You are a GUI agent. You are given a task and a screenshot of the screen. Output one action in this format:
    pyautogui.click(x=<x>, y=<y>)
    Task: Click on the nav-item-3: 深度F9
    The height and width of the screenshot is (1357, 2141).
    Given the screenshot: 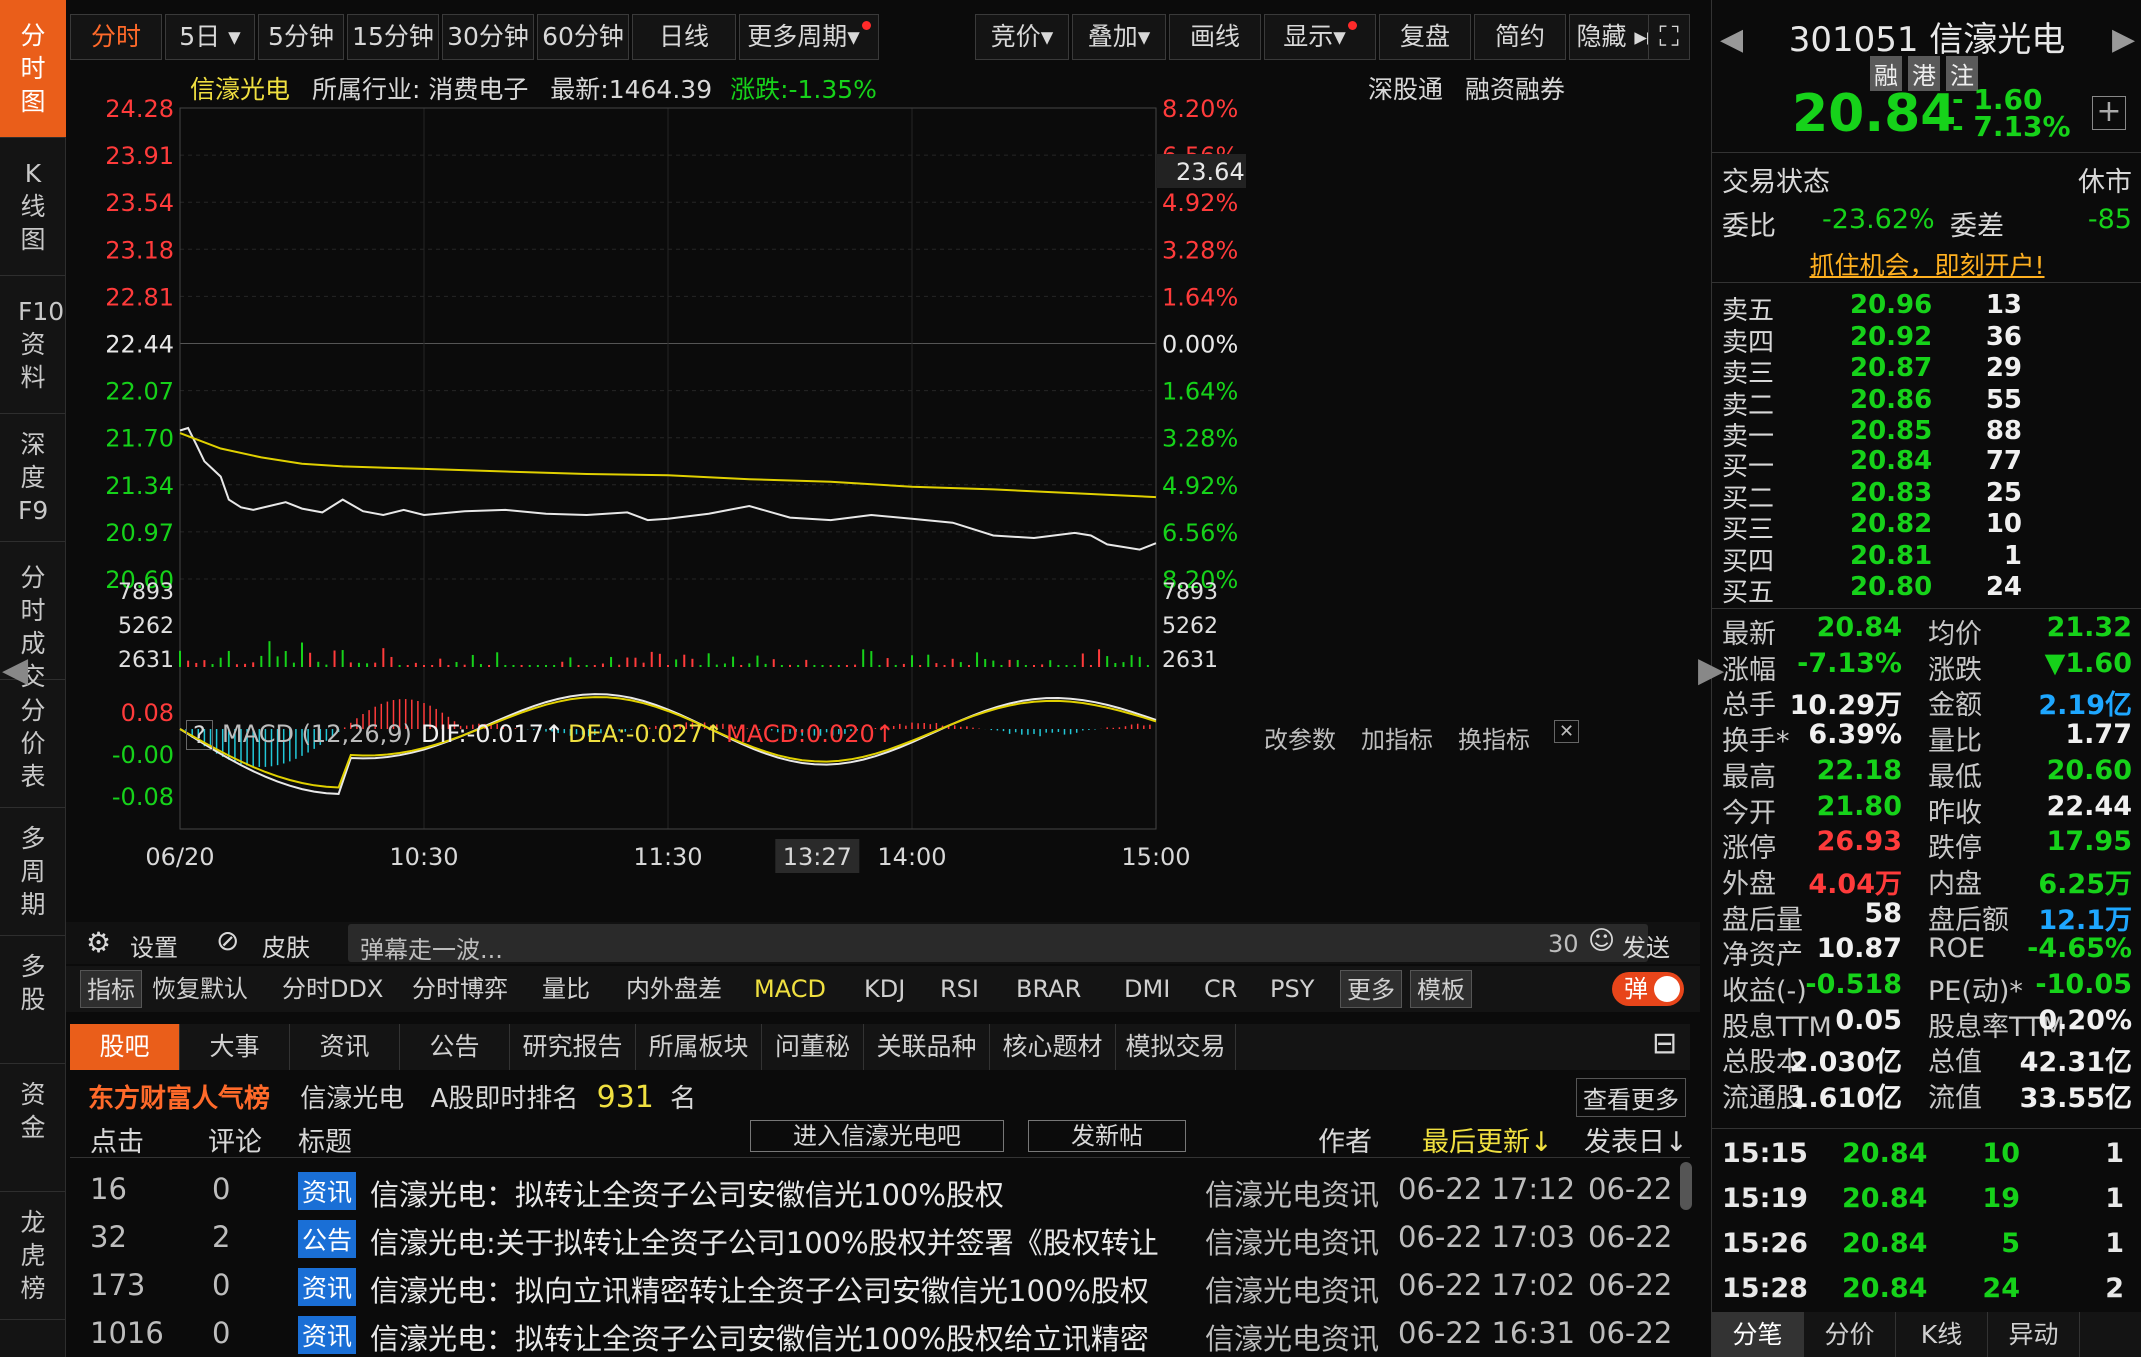 What is the action you would take?
    pyautogui.click(x=33, y=478)
    